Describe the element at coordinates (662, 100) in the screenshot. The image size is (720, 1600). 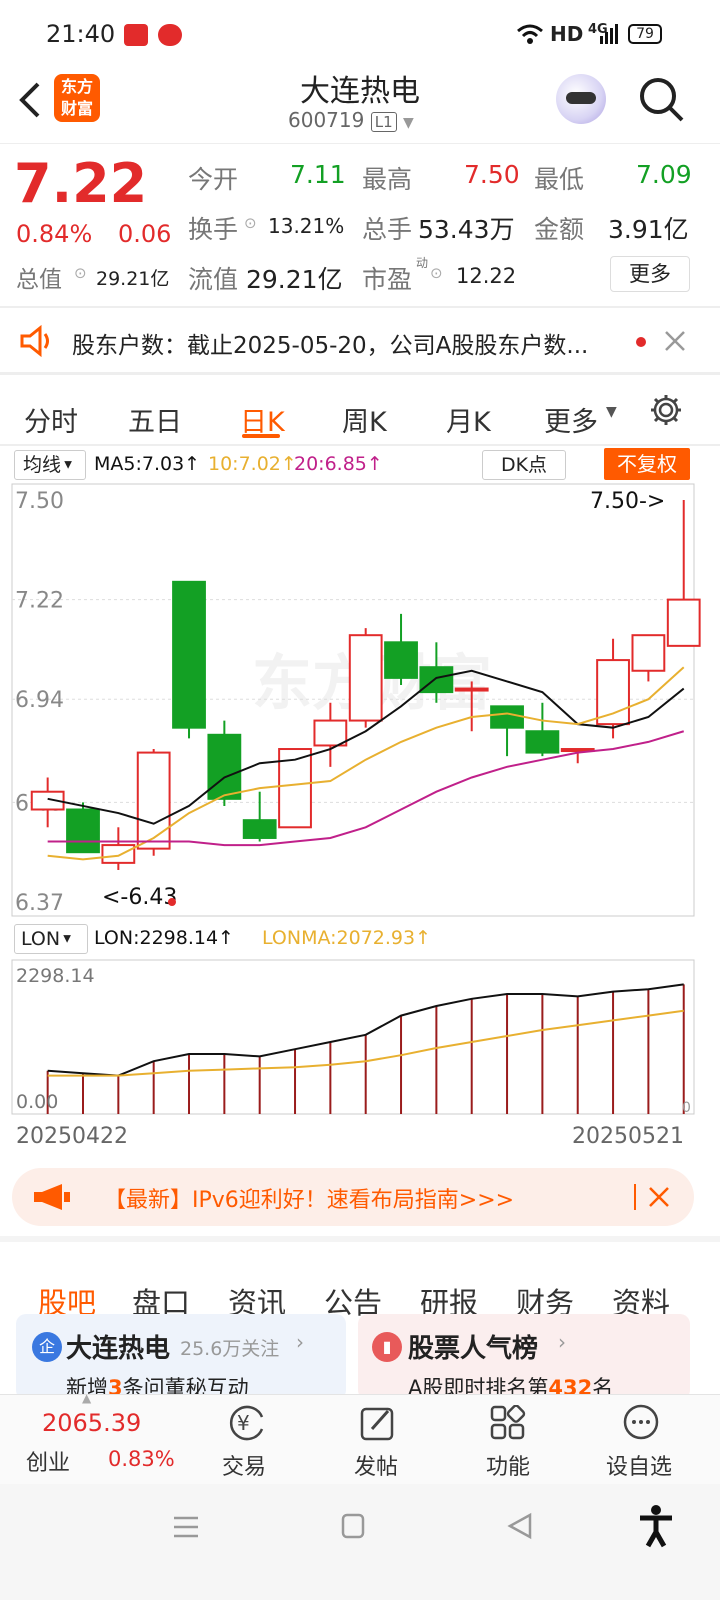
I see `search-icon` at that location.